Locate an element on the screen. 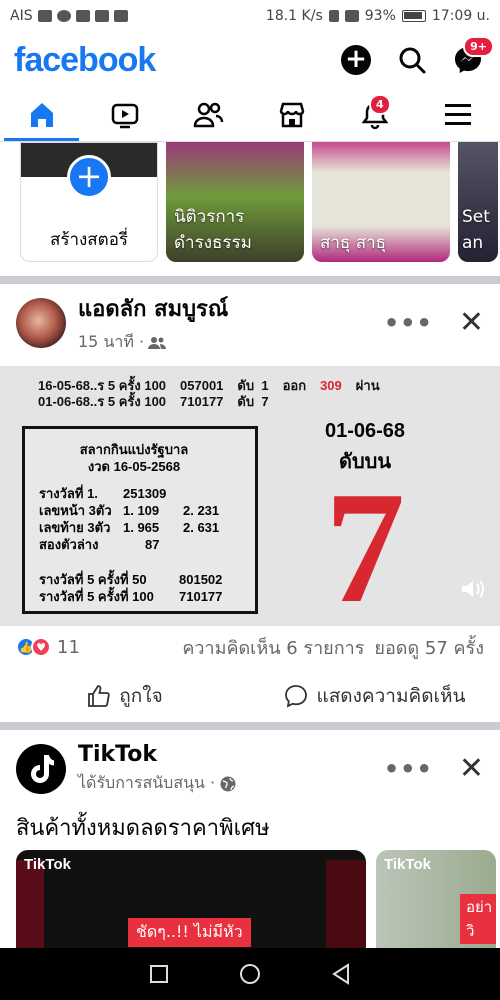 The width and height of the screenshot is (500, 1000). ad-card: TikTok อย่าวิ is located at coordinates (436, 900).